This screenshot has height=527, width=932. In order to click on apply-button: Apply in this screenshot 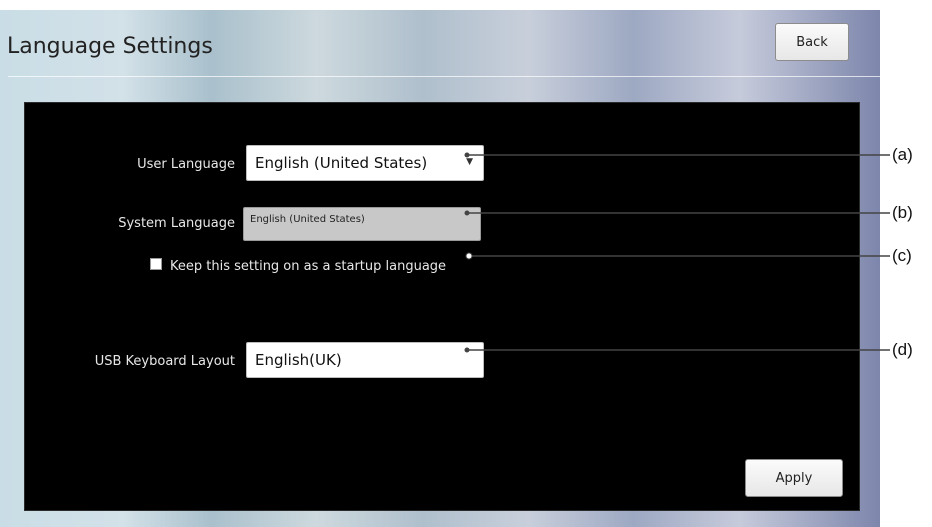, I will do `click(794, 478)`.